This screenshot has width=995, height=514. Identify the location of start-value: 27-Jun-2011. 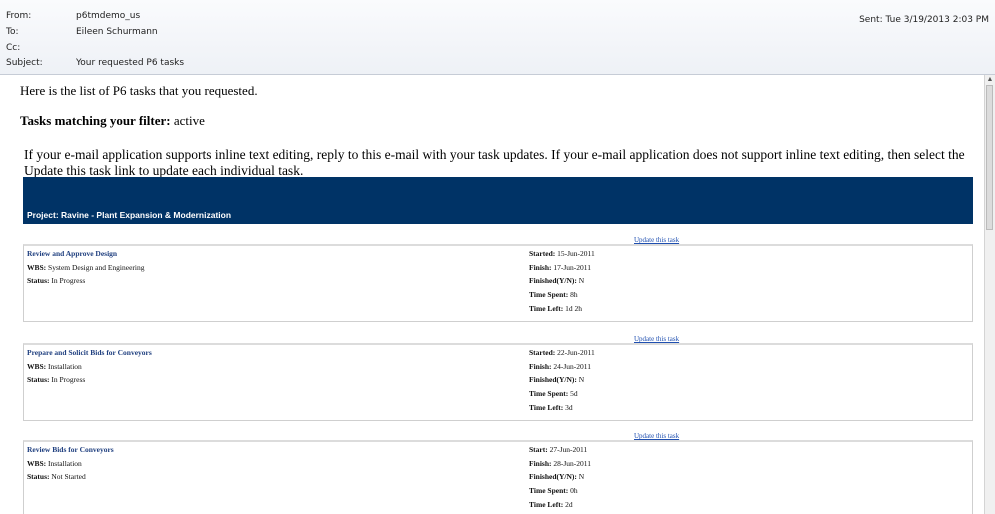
(568, 449).